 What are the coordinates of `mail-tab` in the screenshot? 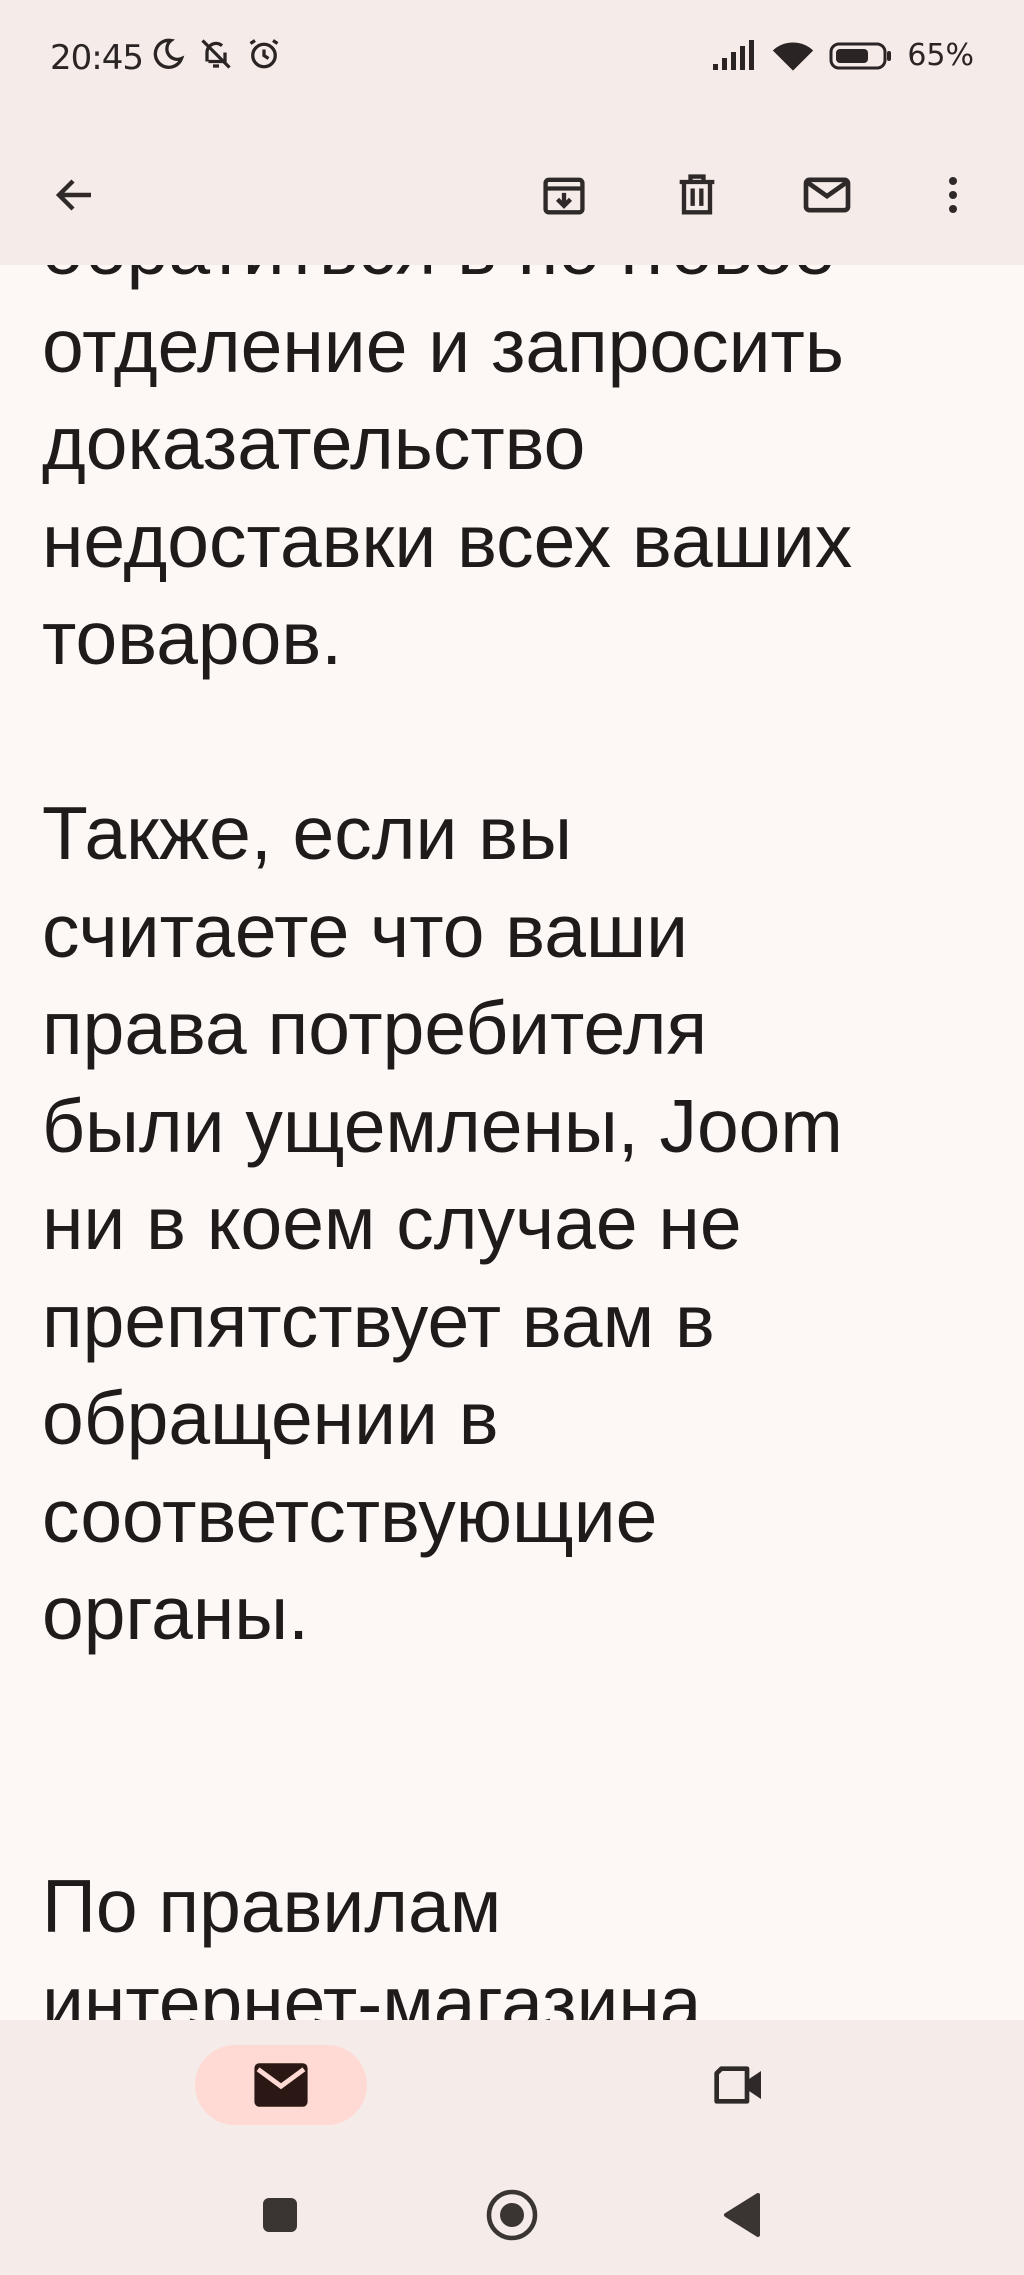 It's located at (281, 2085).